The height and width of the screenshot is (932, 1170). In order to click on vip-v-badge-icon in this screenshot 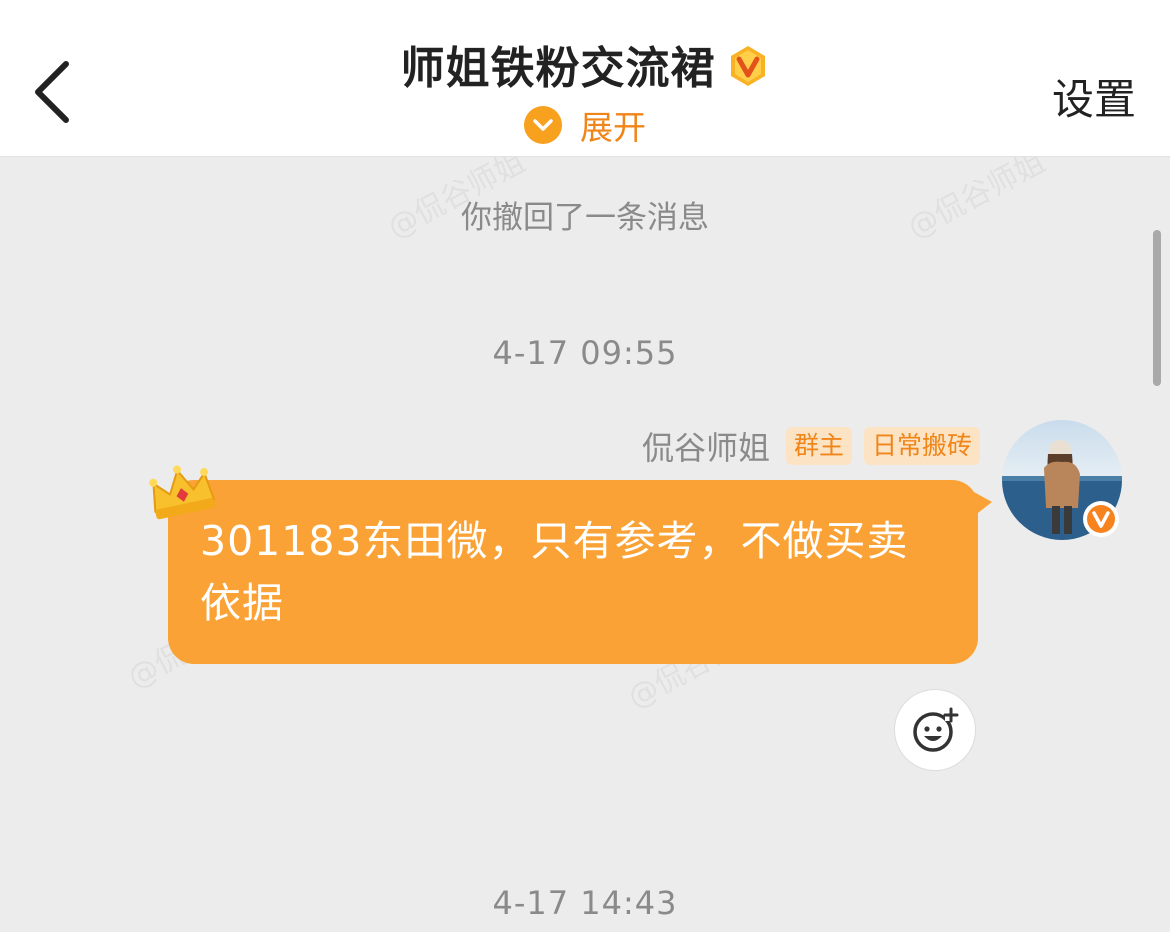, I will do `click(747, 66)`.